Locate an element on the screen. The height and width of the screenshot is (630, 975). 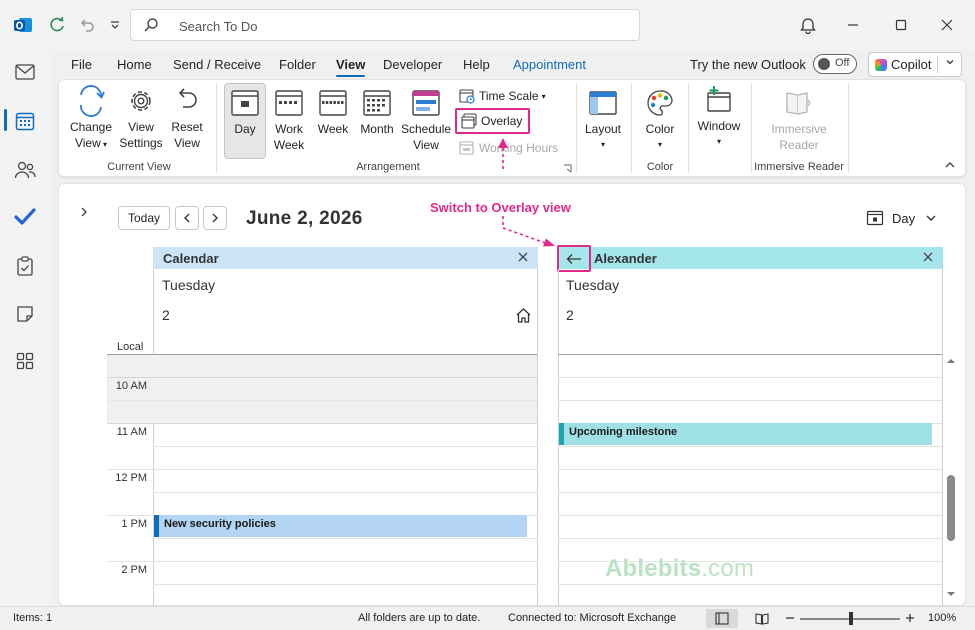
app-bar is located at coordinates (25, 328).